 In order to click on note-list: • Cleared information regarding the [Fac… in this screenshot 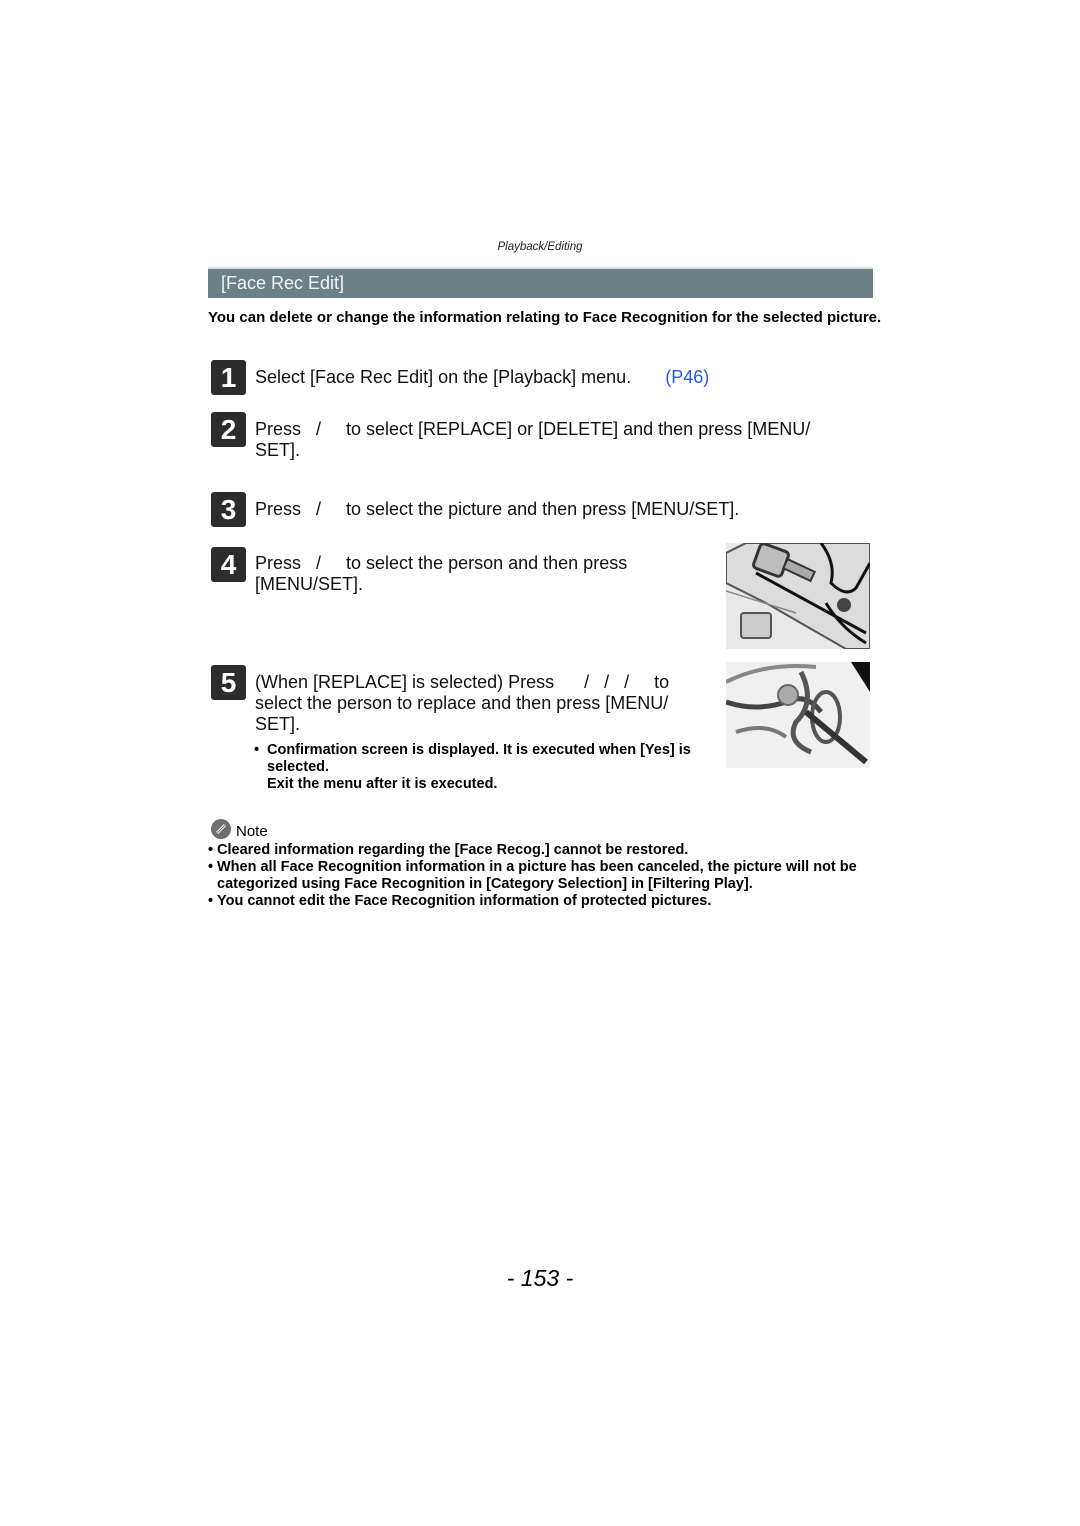, I will do `click(568, 876)`.